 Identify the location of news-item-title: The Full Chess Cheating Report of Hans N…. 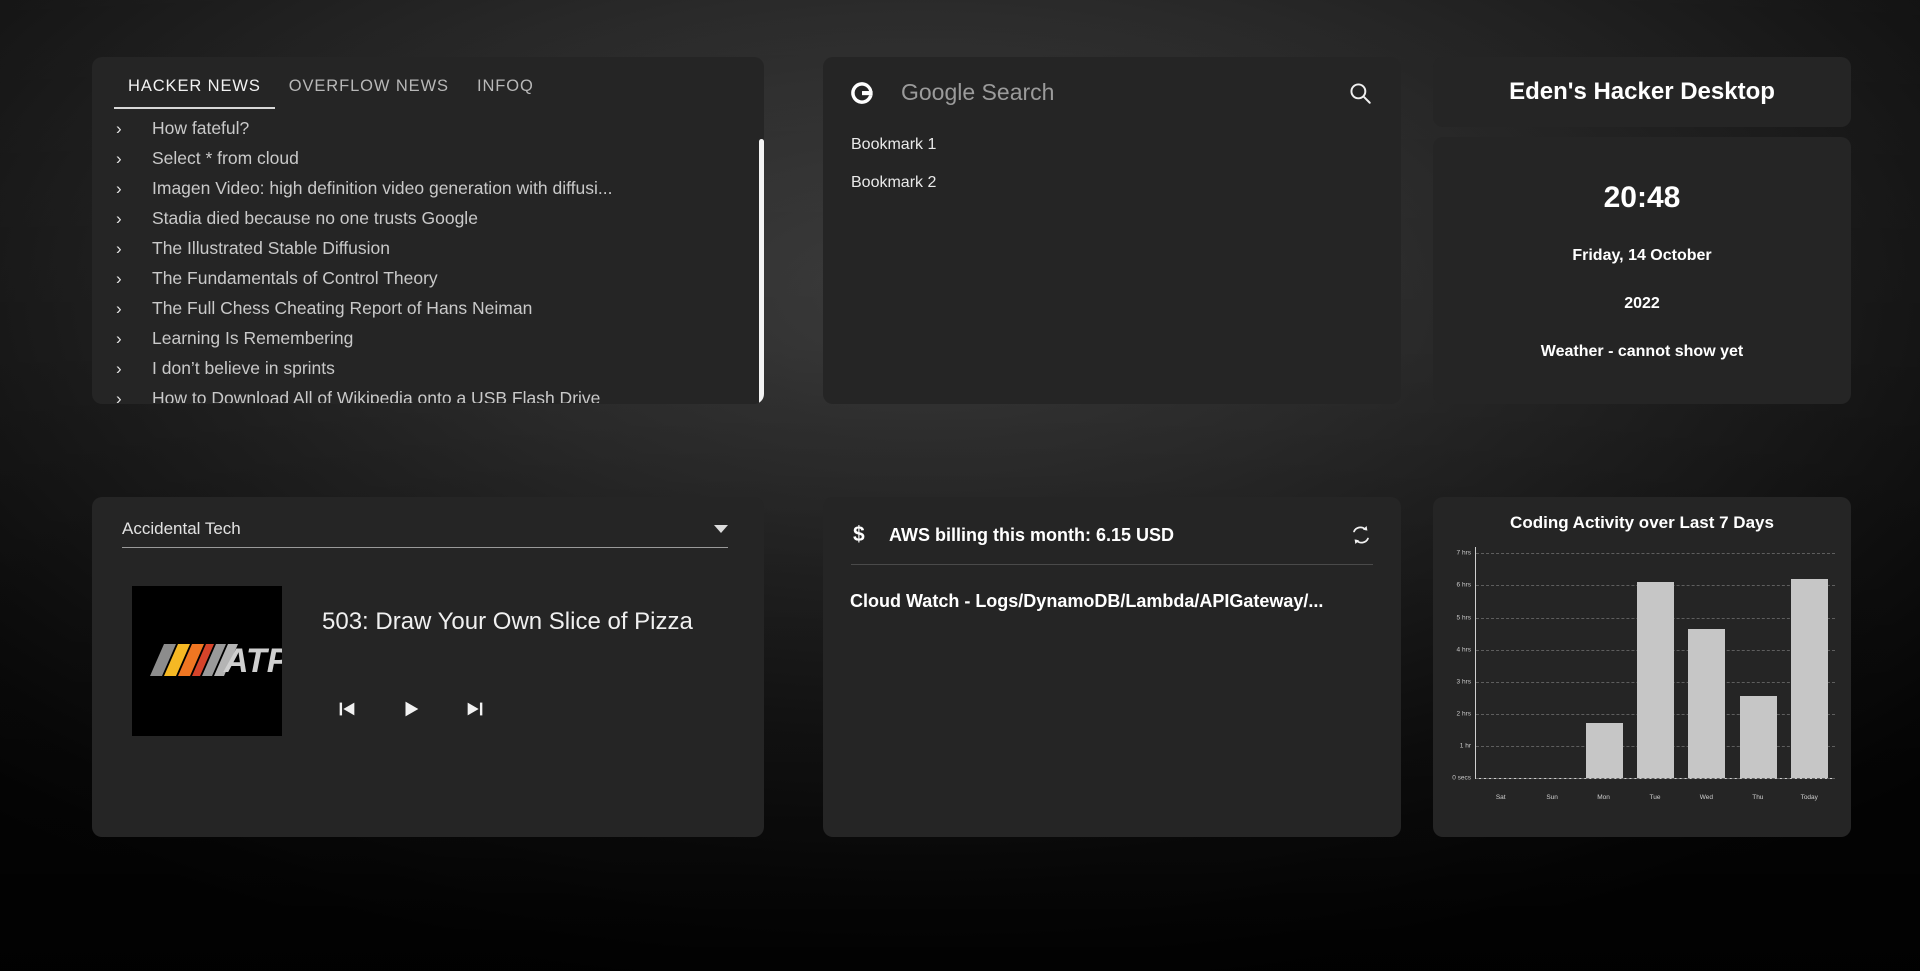
(342, 307).